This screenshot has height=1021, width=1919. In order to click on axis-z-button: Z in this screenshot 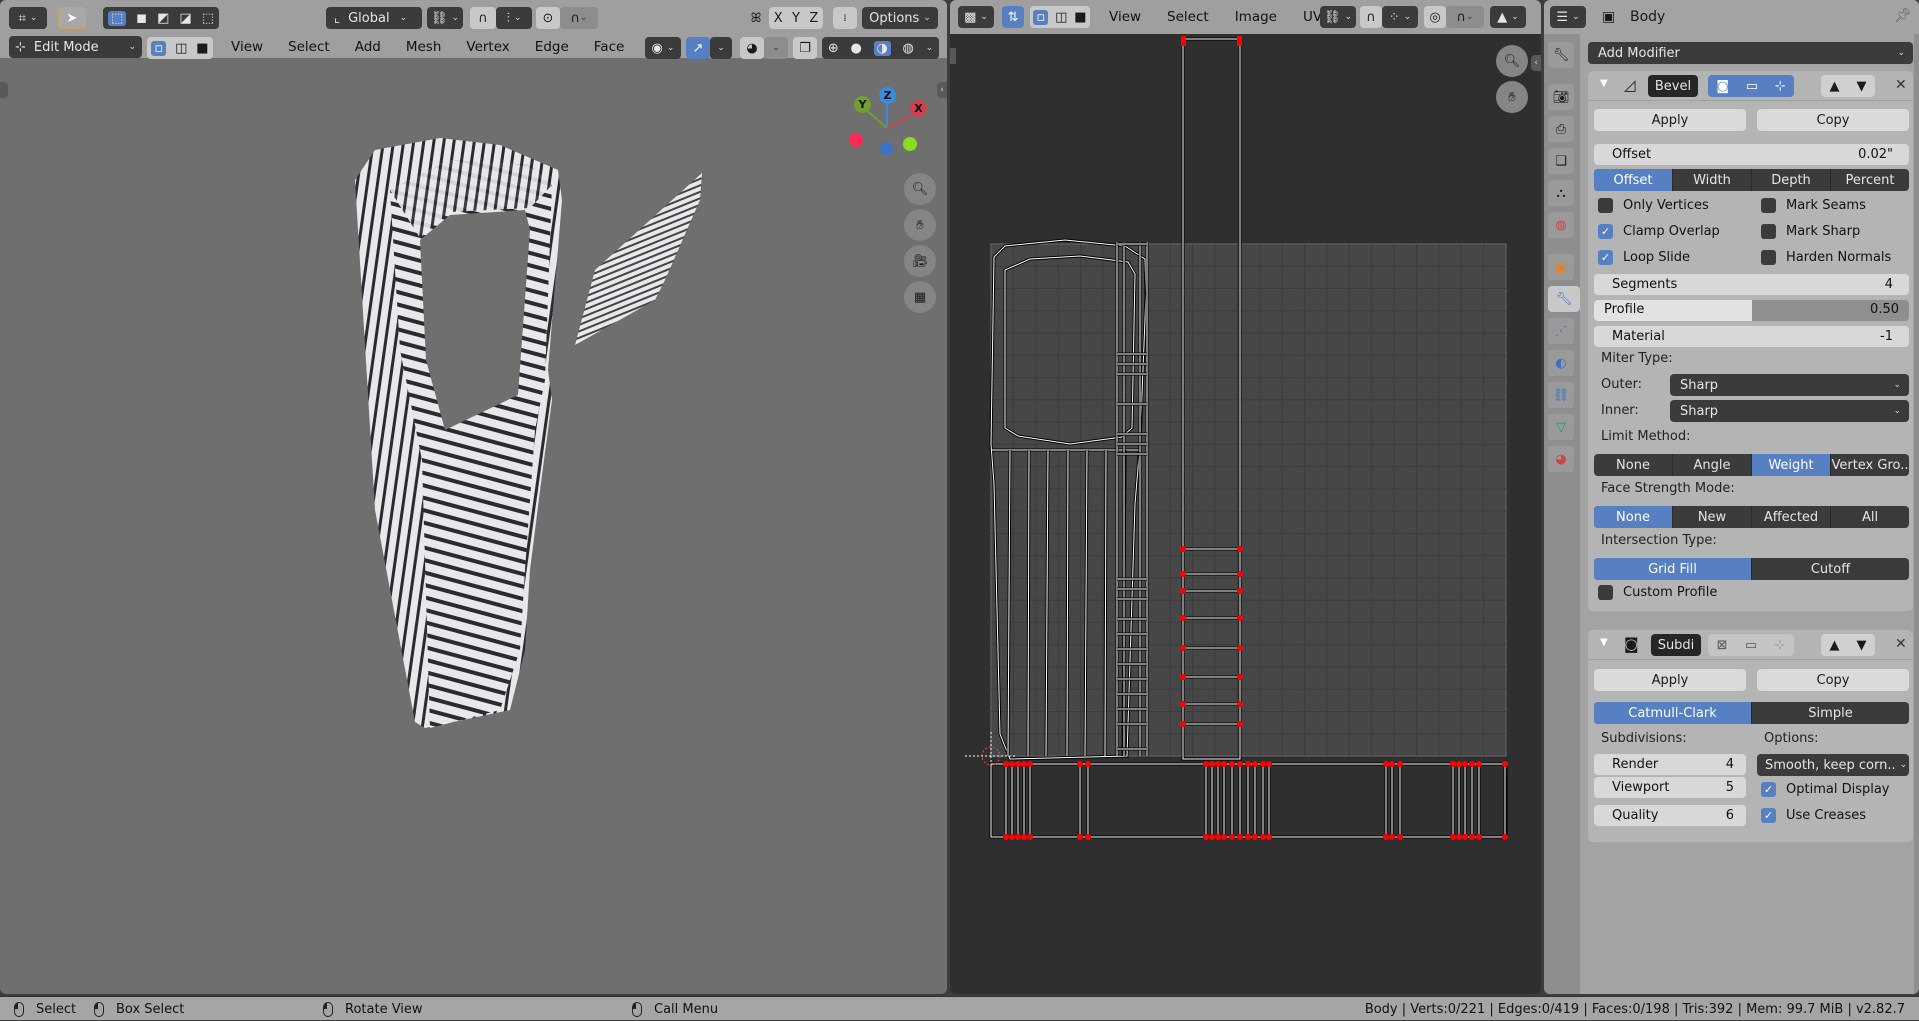, I will do `click(887, 95)`.